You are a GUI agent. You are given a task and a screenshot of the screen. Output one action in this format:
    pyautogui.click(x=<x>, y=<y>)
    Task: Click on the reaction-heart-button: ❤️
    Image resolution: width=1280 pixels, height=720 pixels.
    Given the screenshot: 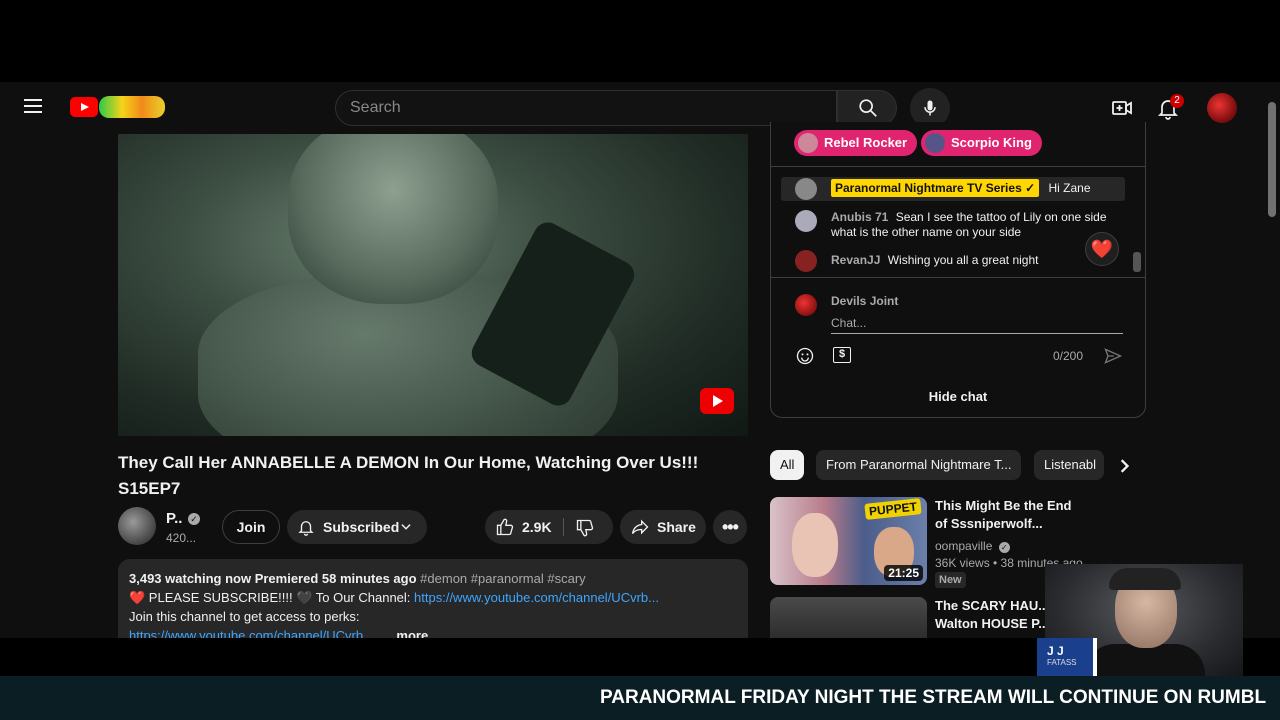 What is the action you would take?
    pyautogui.click(x=1102, y=249)
    